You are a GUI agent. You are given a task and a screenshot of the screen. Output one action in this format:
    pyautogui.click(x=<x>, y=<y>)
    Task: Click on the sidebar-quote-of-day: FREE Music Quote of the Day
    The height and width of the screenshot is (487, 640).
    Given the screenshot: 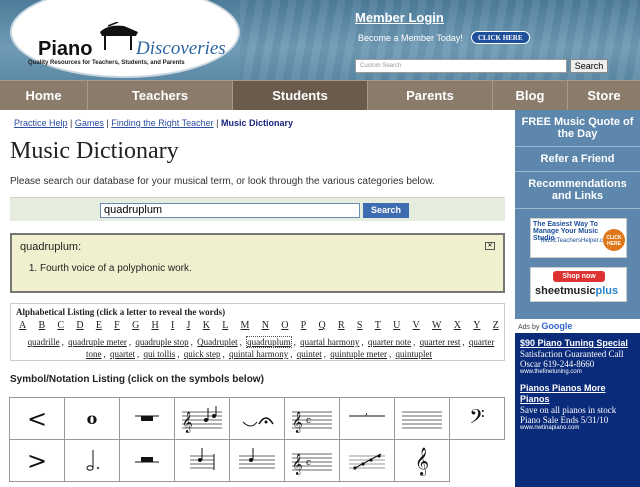 What is the action you would take?
    pyautogui.click(x=577, y=128)
    